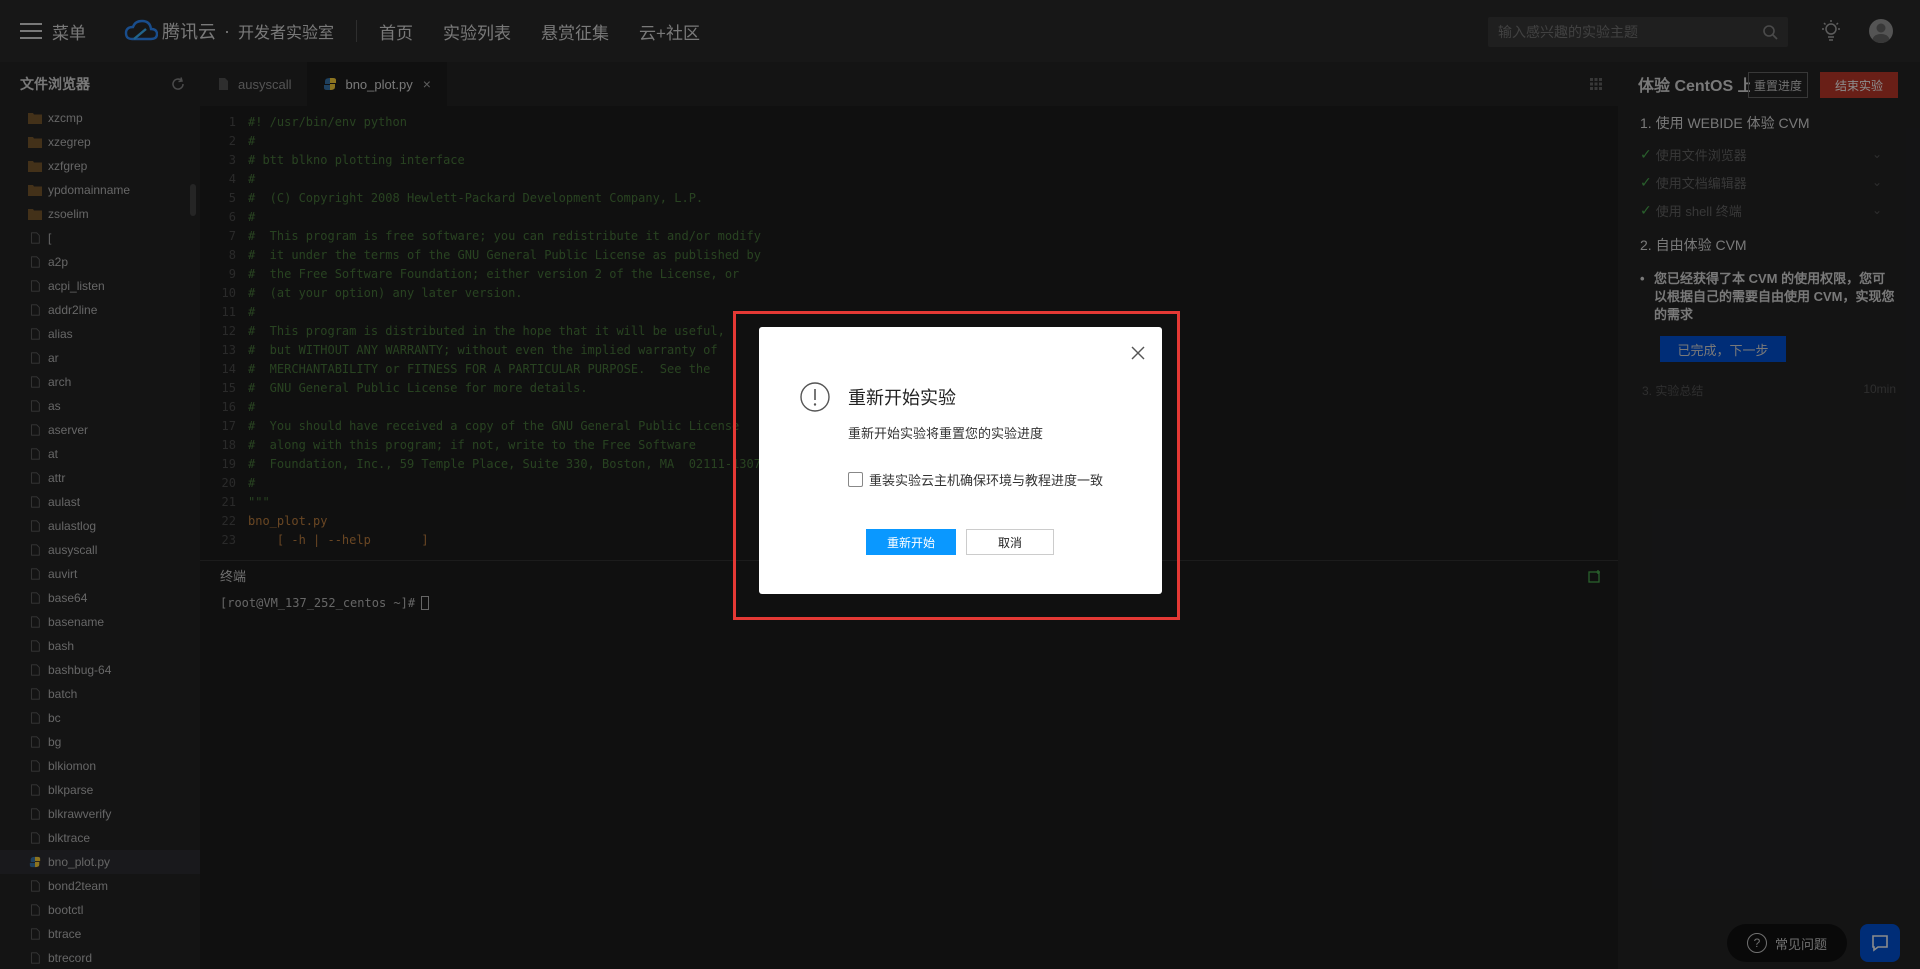 This screenshot has height=969, width=1920. I want to click on restart-button: 重新开始, so click(911, 542).